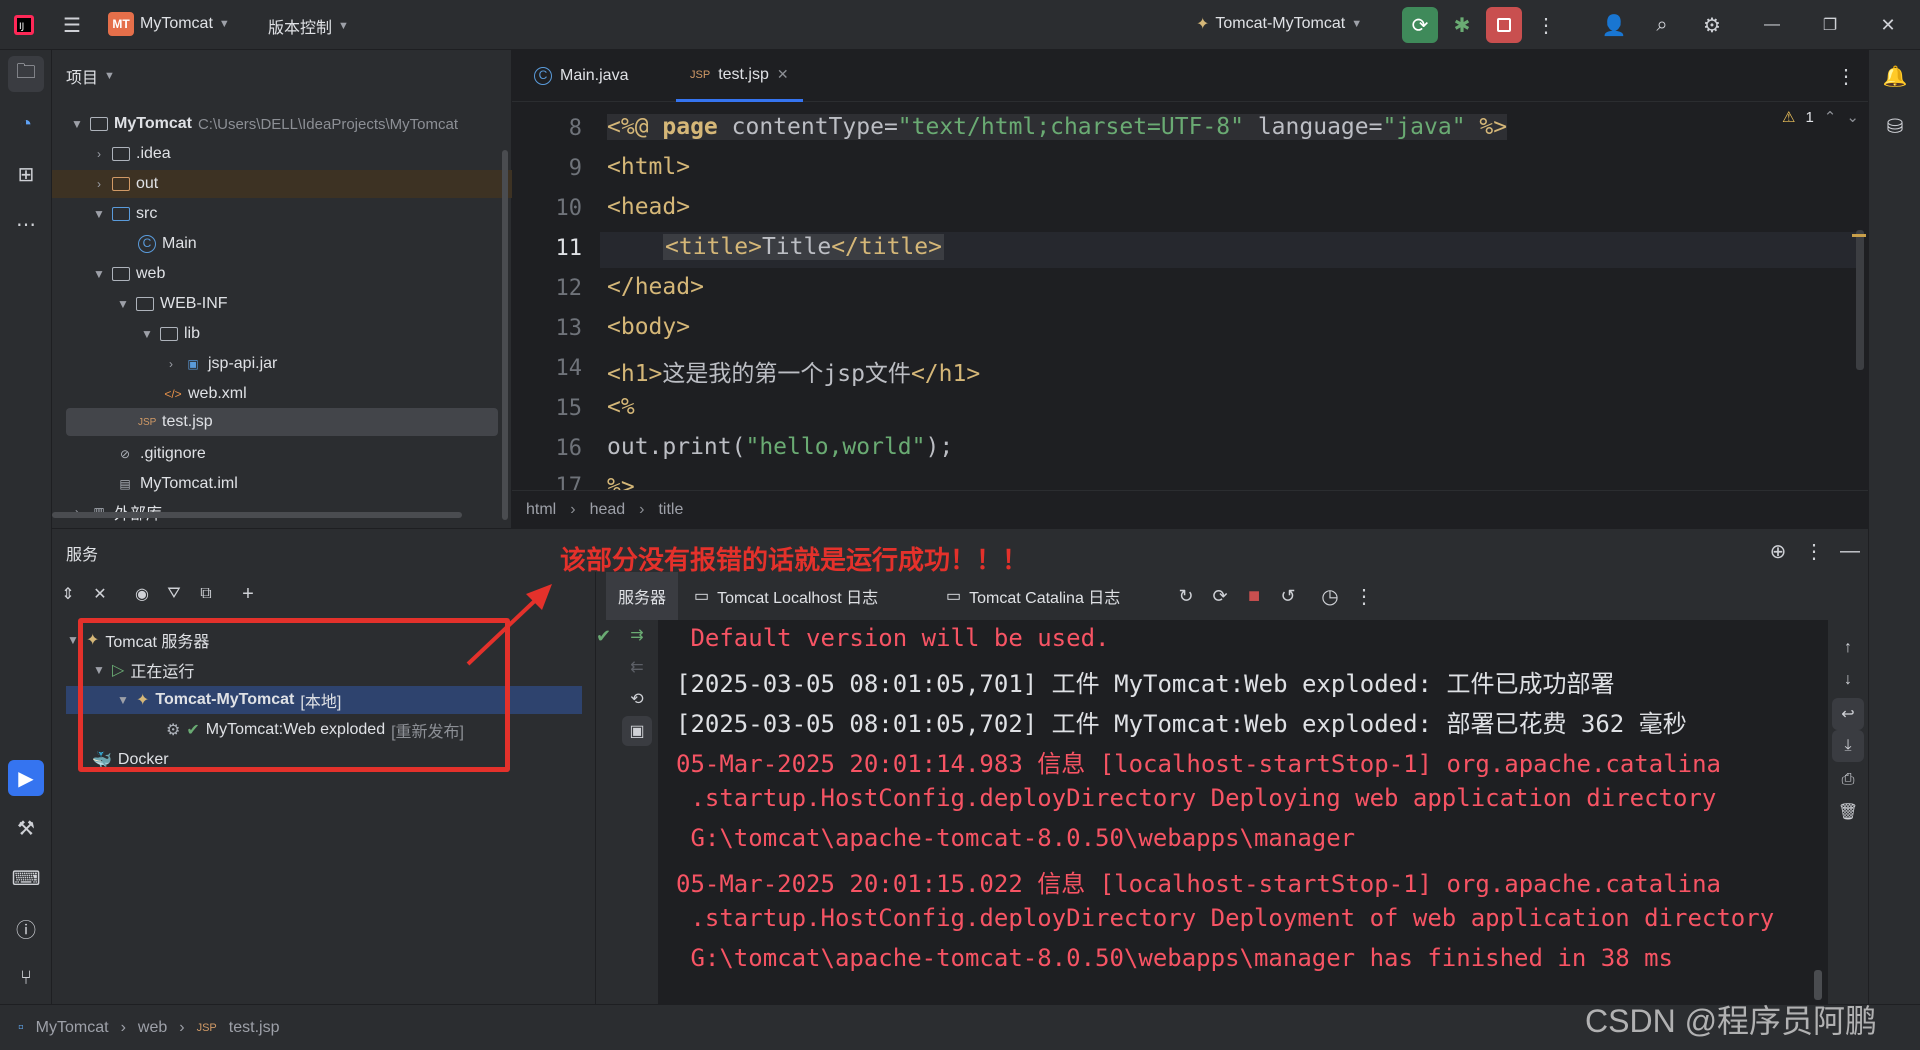 The height and width of the screenshot is (1050, 1920). Describe the element at coordinates (26, 978) in the screenshot. I see `git-tool-icon: ⑂` at that location.